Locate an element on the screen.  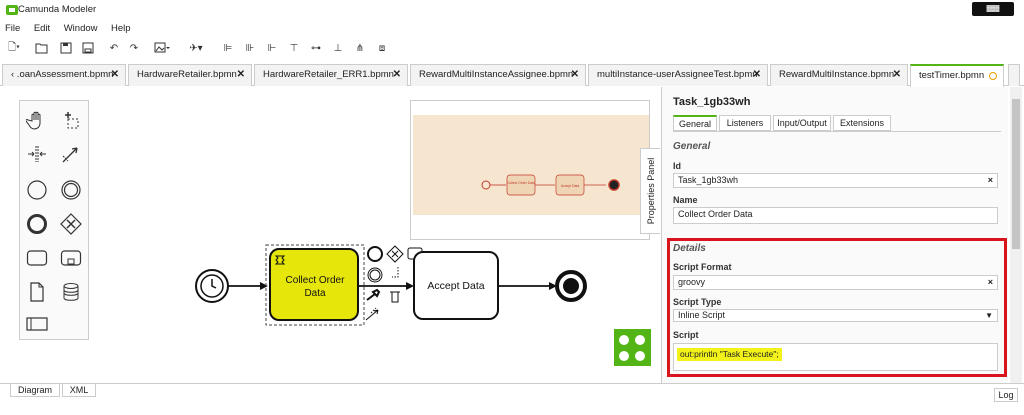
end-event is located at coordinates (571, 286).